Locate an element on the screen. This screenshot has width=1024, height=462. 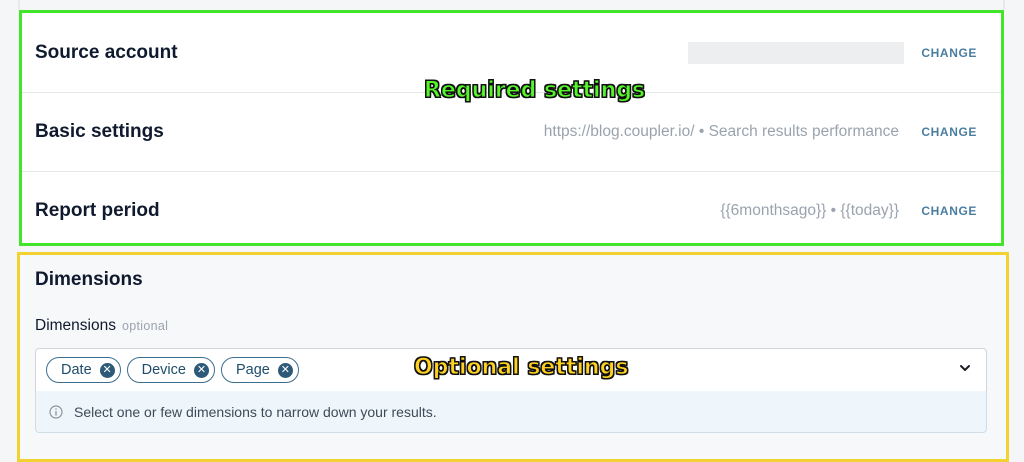
change-report-period-button: CHANGE is located at coordinates (949, 211).